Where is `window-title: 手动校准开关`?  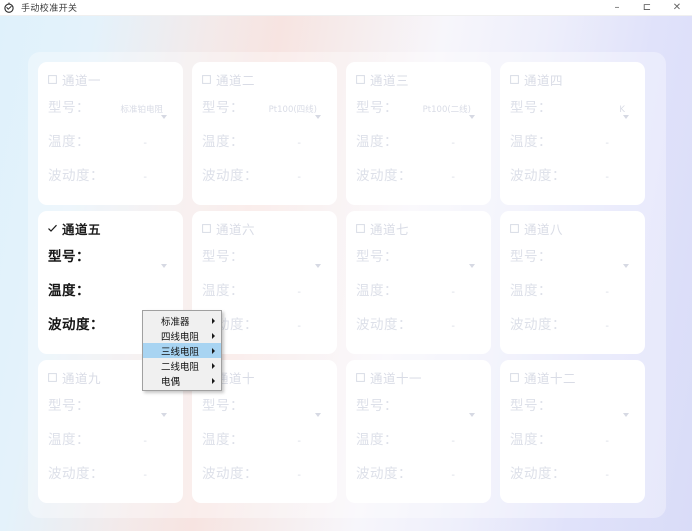
window-title: 手动校准开关 is located at coordinates (49, 9).